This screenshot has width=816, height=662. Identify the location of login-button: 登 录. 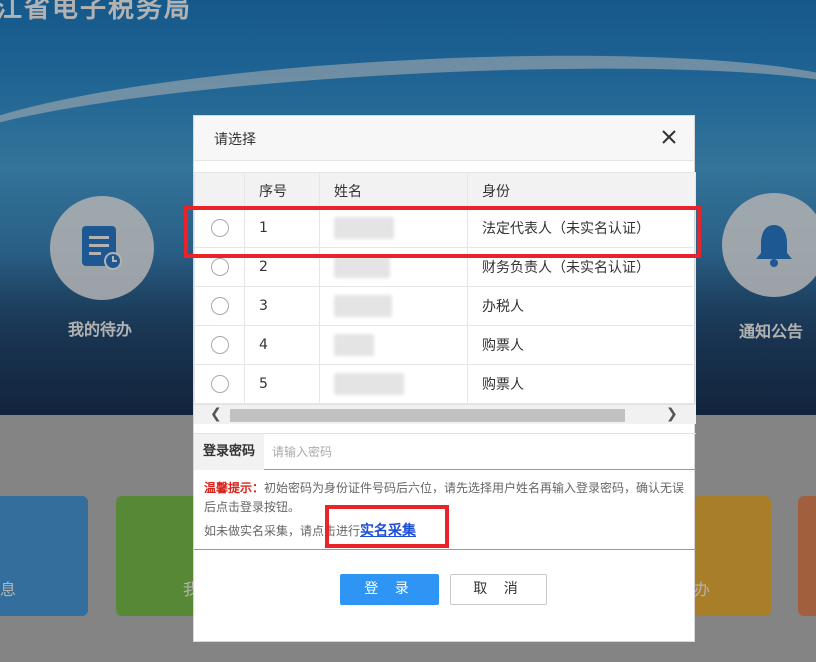
(389, 589).